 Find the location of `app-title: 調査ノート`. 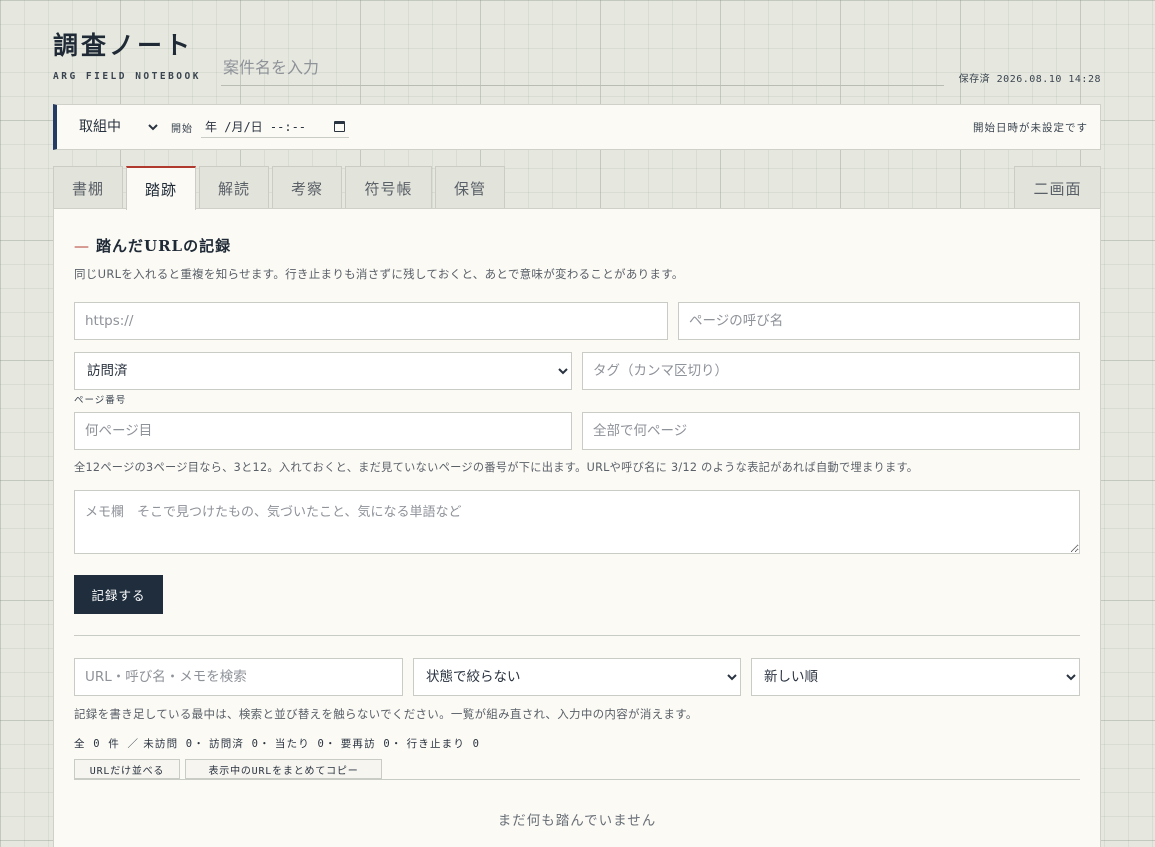

app-title: 調査ノート is located at coordinates (123, 45).